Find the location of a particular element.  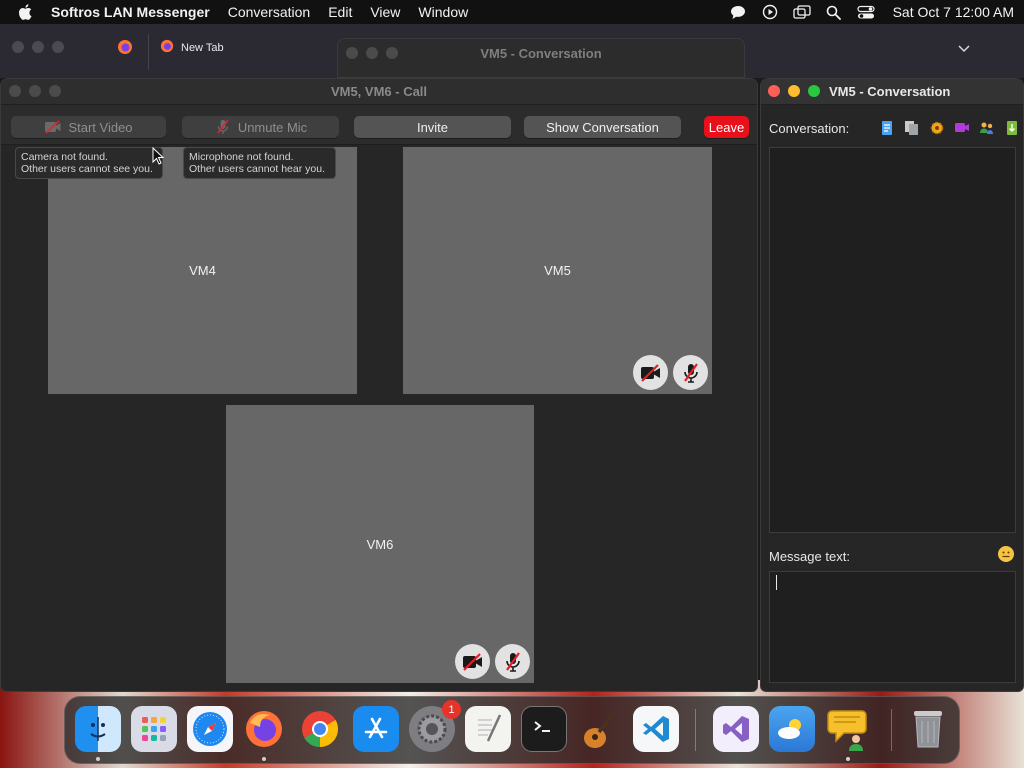

browser-tab: New Tab is located at coordinates (192, 47).